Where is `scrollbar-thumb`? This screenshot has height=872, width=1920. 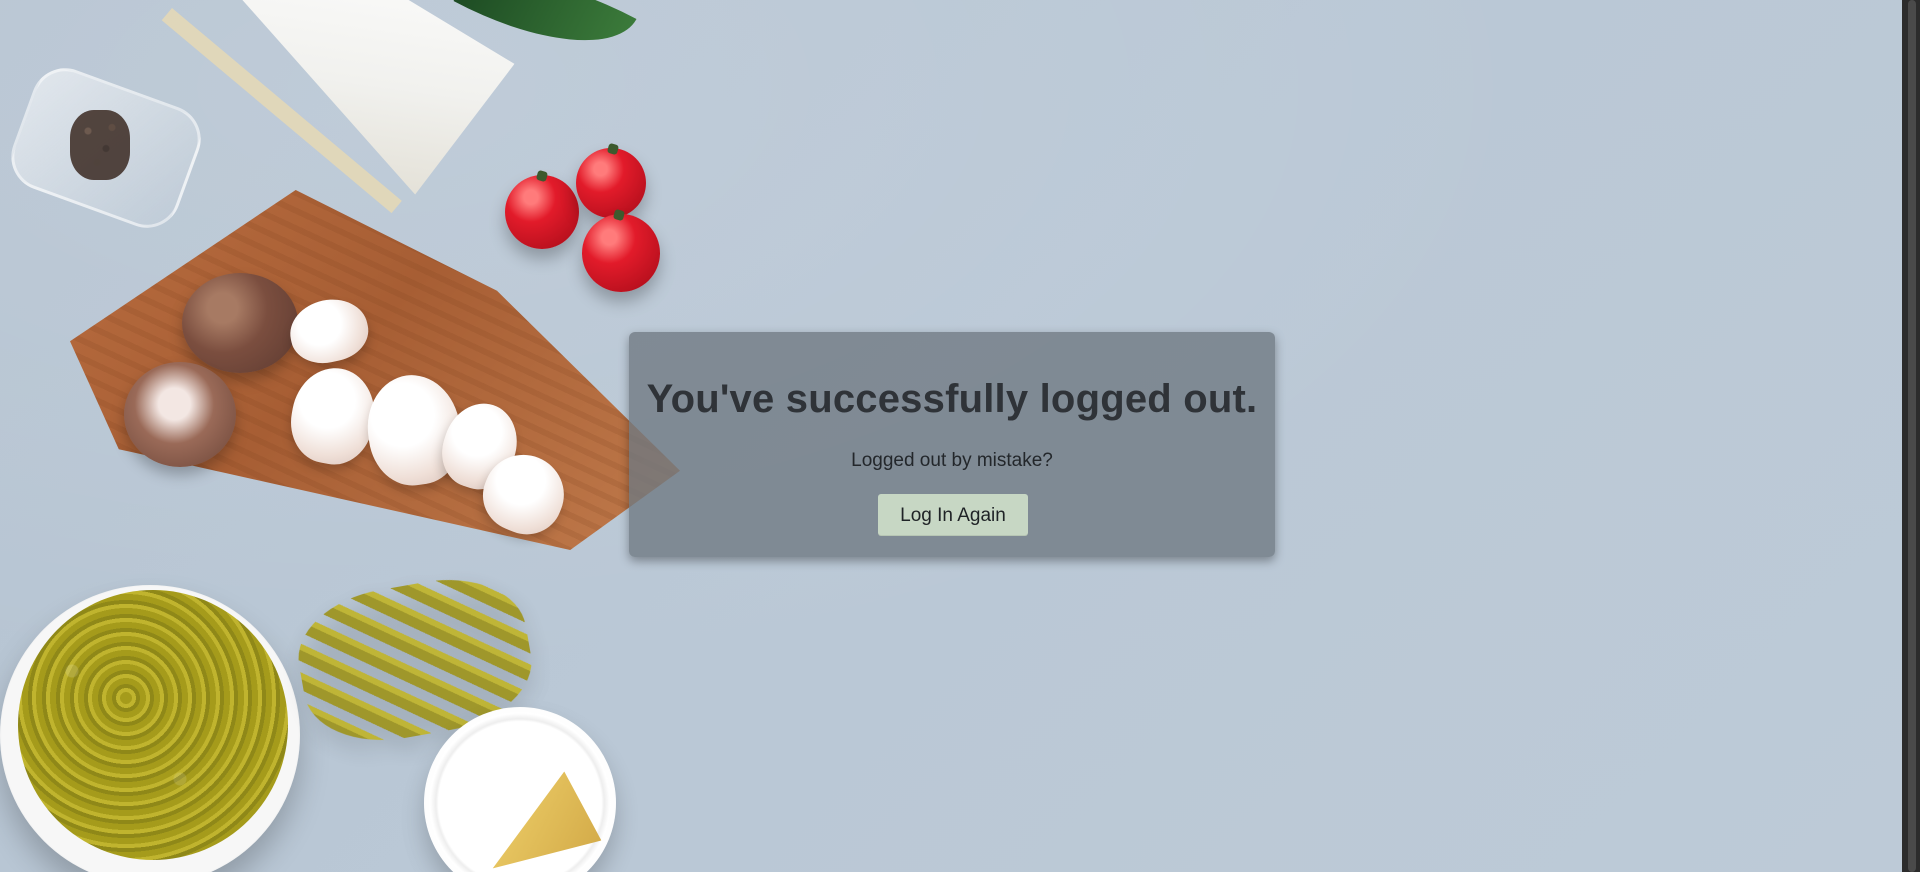 scrollbar-thumb is located at coordinates (1912, 436).